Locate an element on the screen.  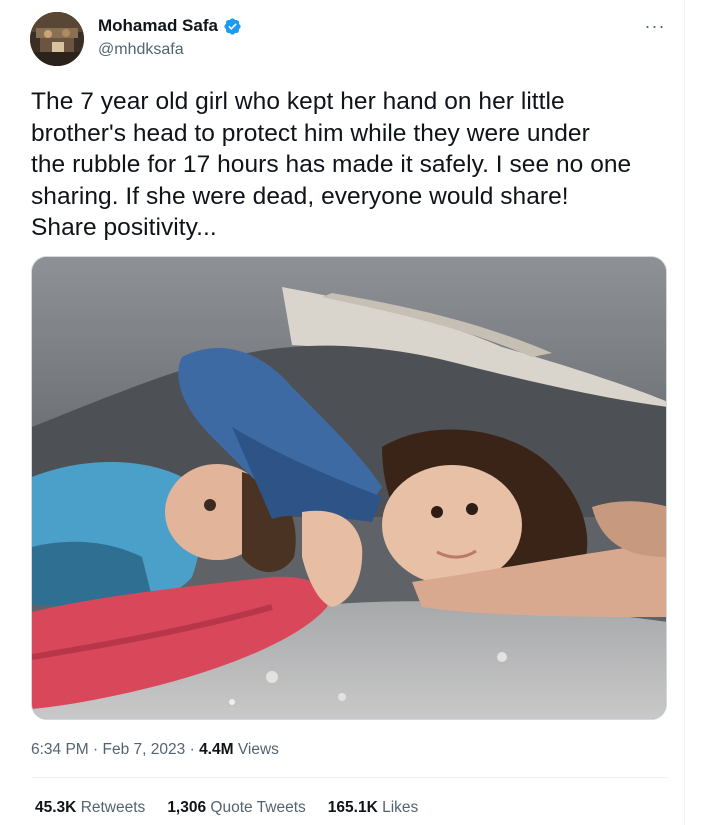
likes-count: 165.1K is located at coordinates (352, 807).